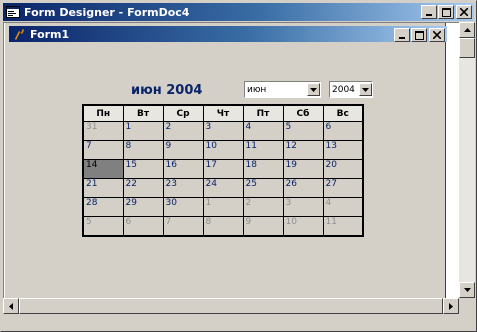 Image resolution: width=477 pixels, height=332 pixels. What do you see at coordinates (303, 131) in the screenshot?
I see `calendar-day: 5` at bounding box center [303, 131].